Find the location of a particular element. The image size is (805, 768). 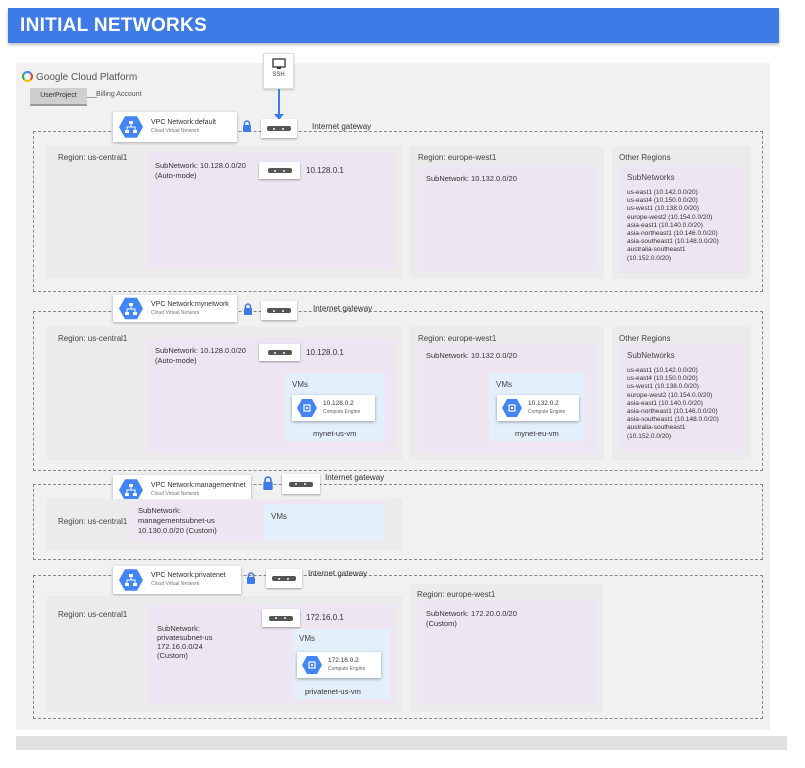

gcp-logo-text: Google Cloud Platform is located at coordinates (87, 77).